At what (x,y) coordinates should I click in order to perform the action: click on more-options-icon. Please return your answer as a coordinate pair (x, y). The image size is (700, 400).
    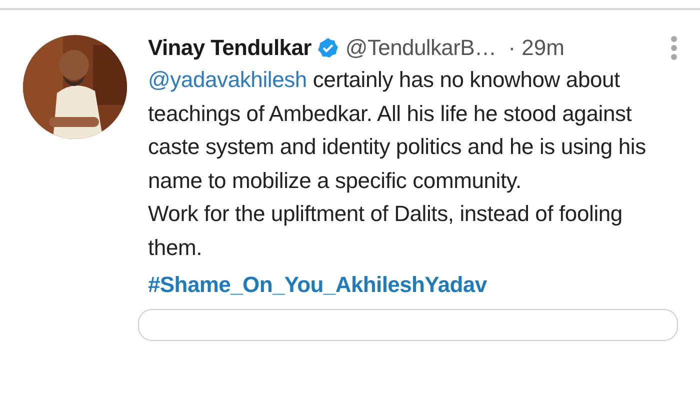
    Looking at the image, I should click on (674, 48).